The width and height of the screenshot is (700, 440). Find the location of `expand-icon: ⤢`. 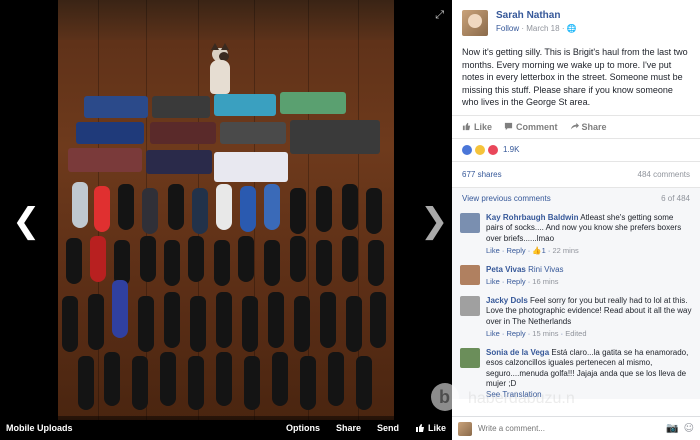

expand-icon: ⤢ is located at coordinates (439, 15).